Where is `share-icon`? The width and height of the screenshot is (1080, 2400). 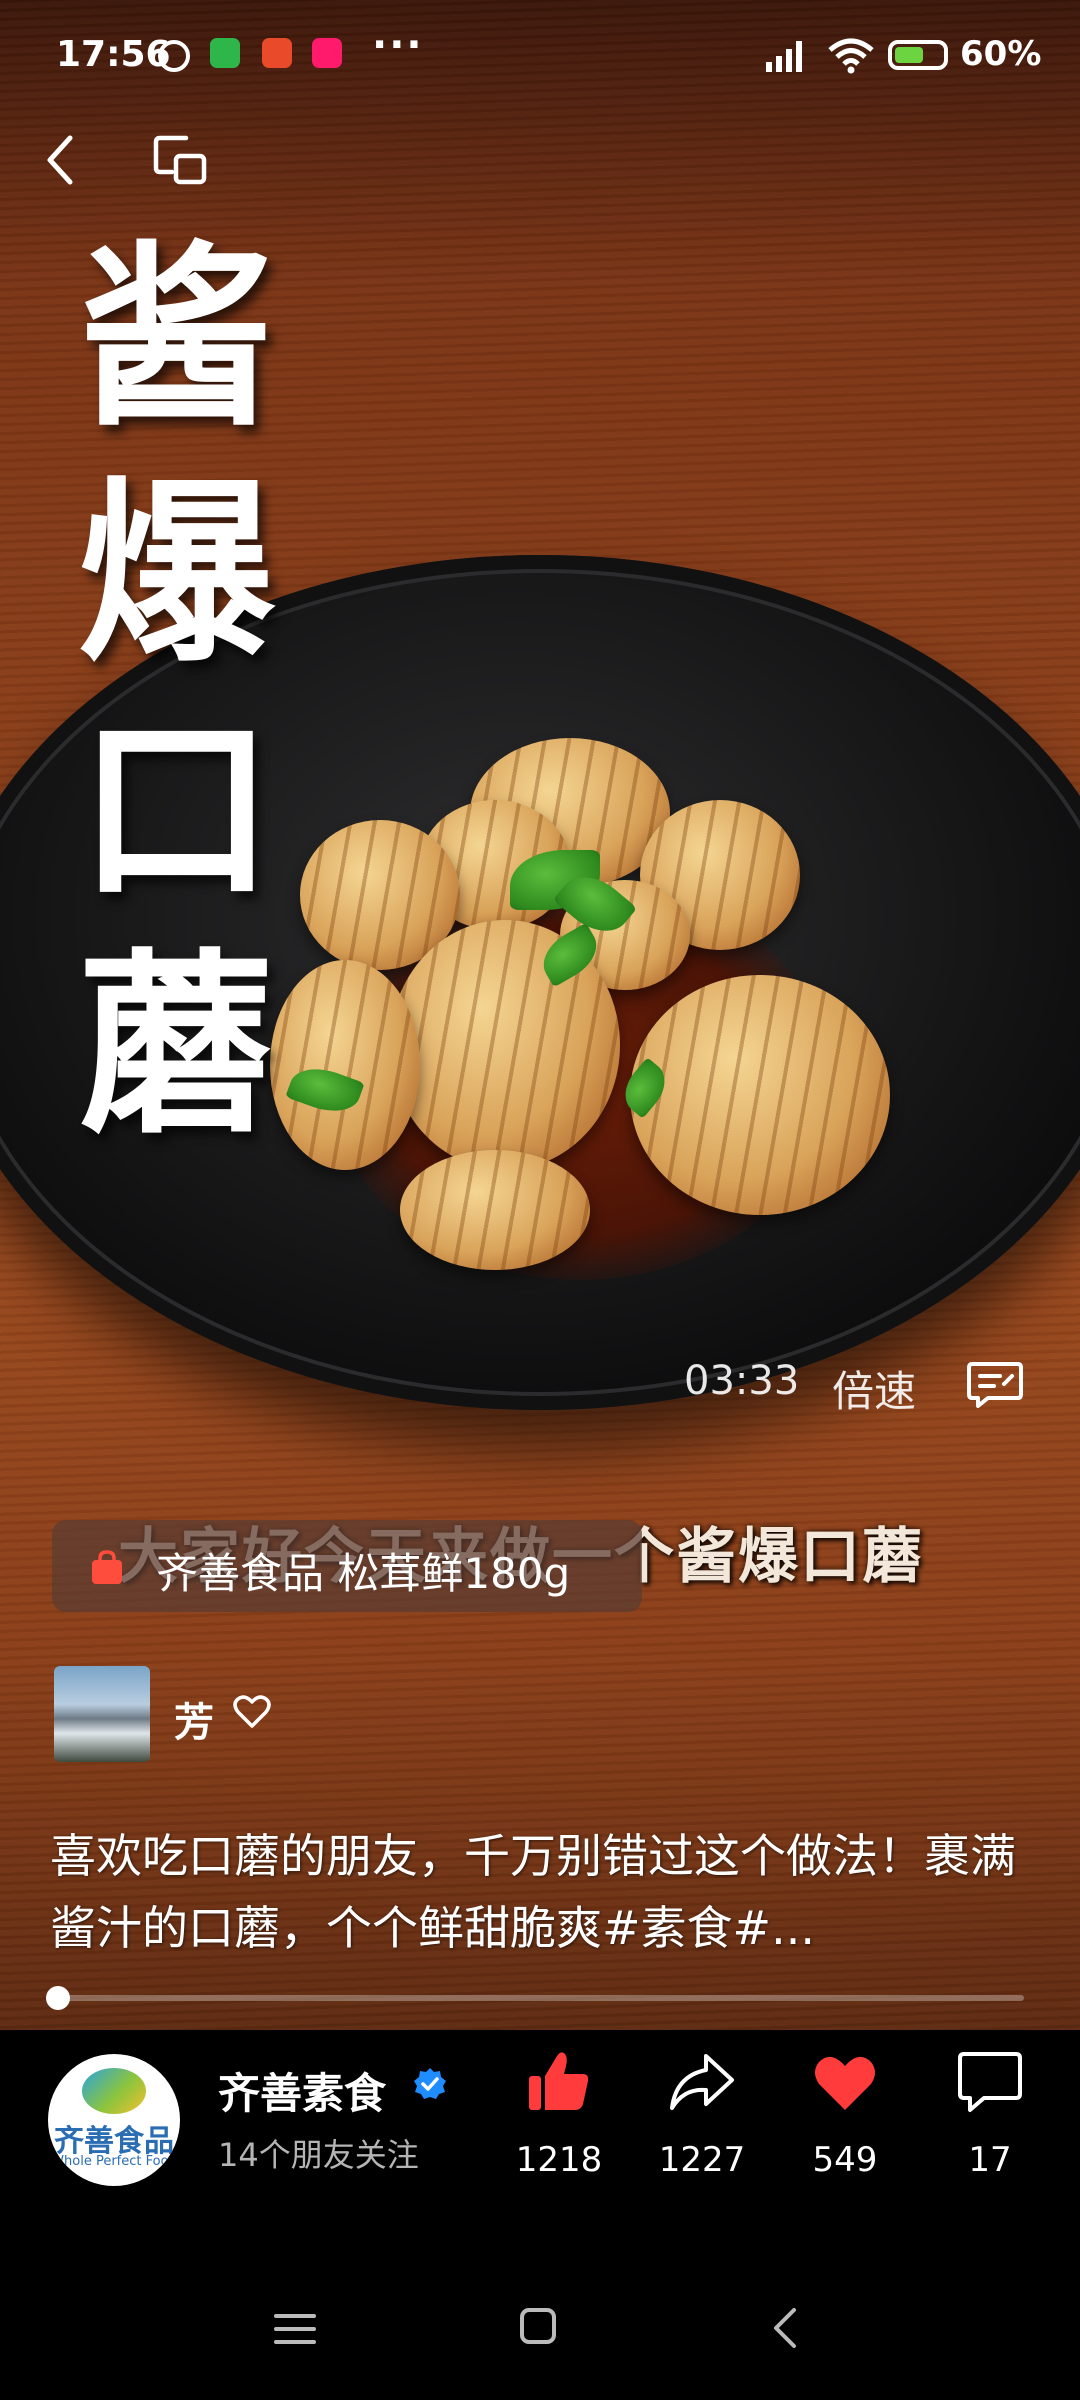 share-icon is located at coordinates (702, 2082).